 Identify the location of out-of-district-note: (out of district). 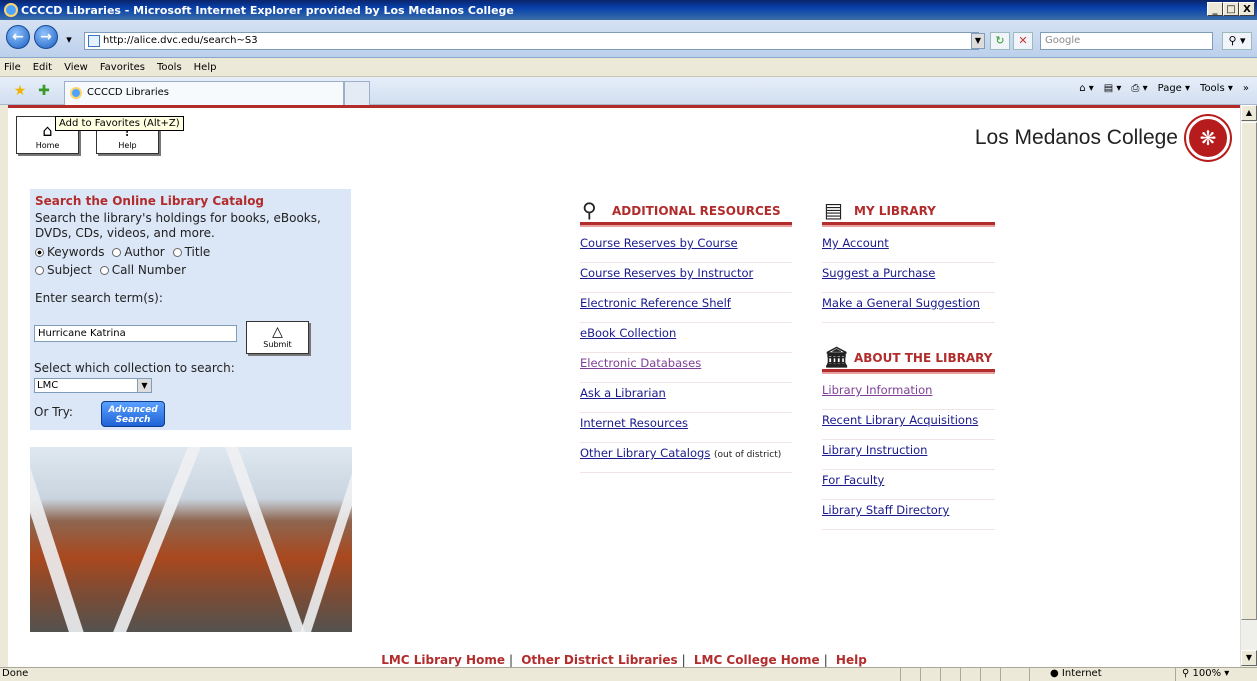
(748, 455).